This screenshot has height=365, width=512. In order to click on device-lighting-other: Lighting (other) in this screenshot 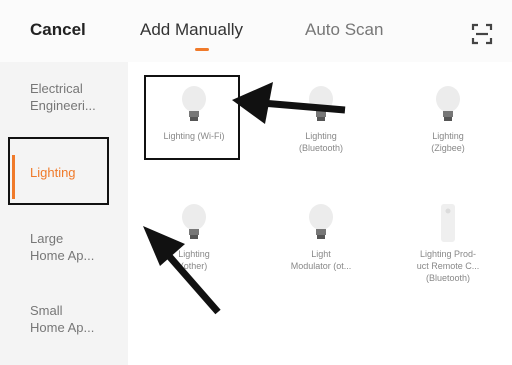, I will do `click(194, 237)`.